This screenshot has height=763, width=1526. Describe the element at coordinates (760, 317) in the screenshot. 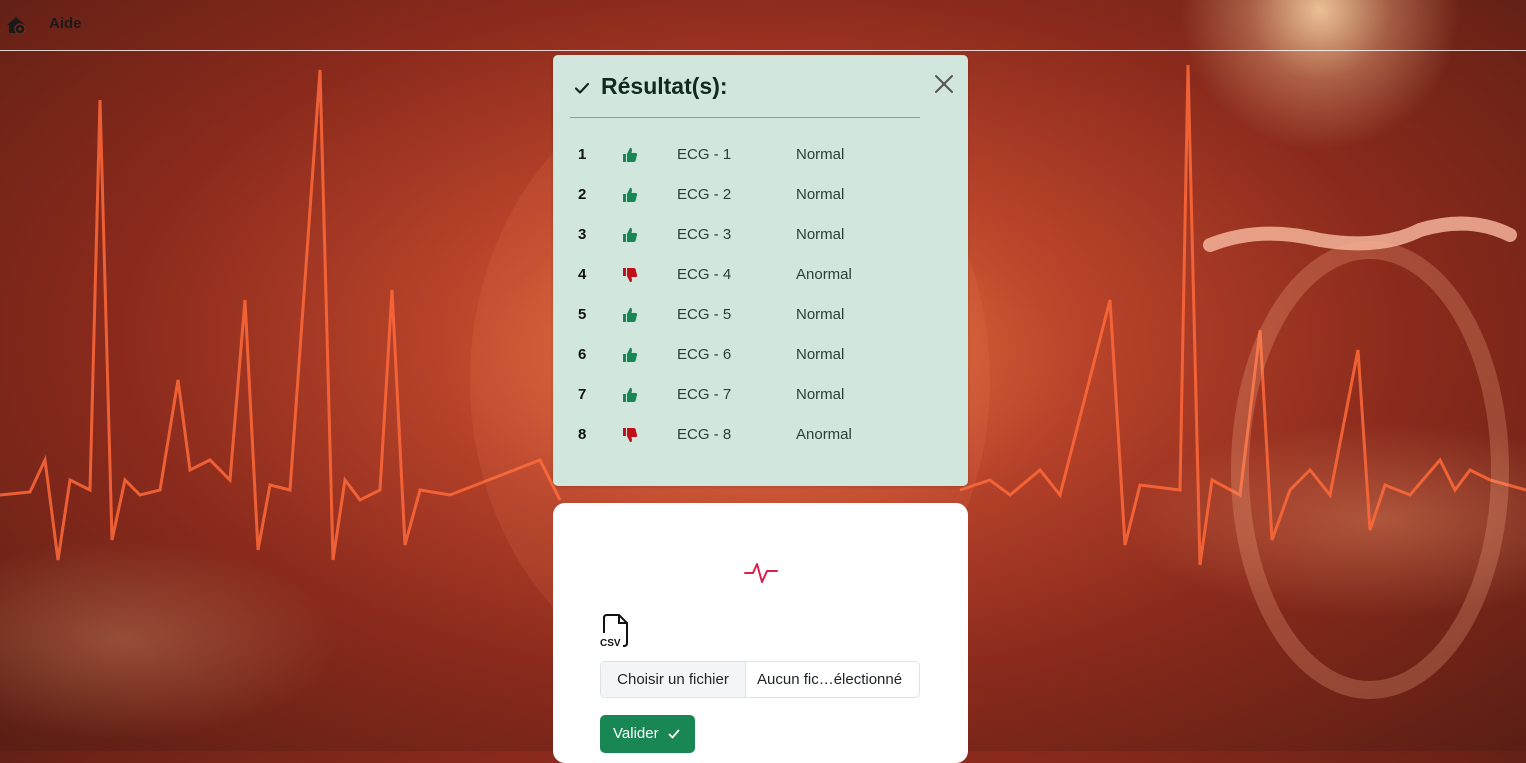

I see `result-row: 5 ECG - 5 Normal` at that location.